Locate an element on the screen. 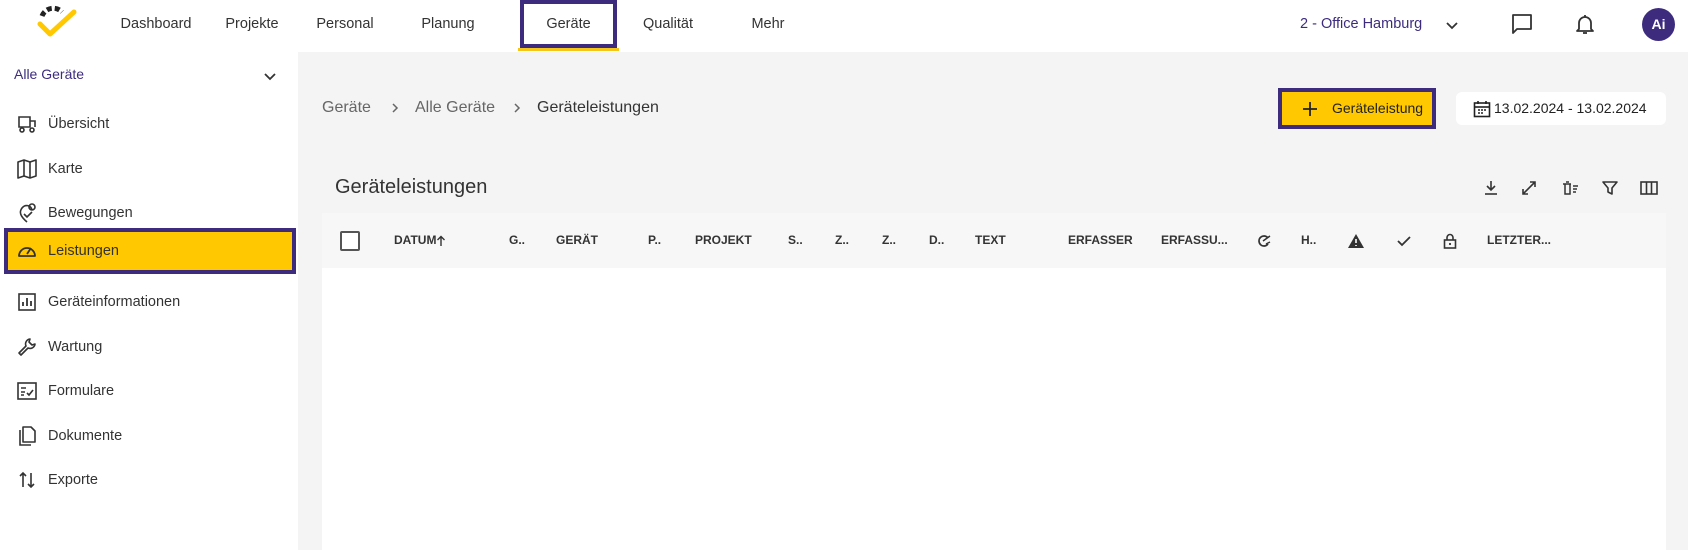 Image resolution: width=1688 pixels, height=550 pixels. nav-active-indicator is located at coordinates (568, 49).